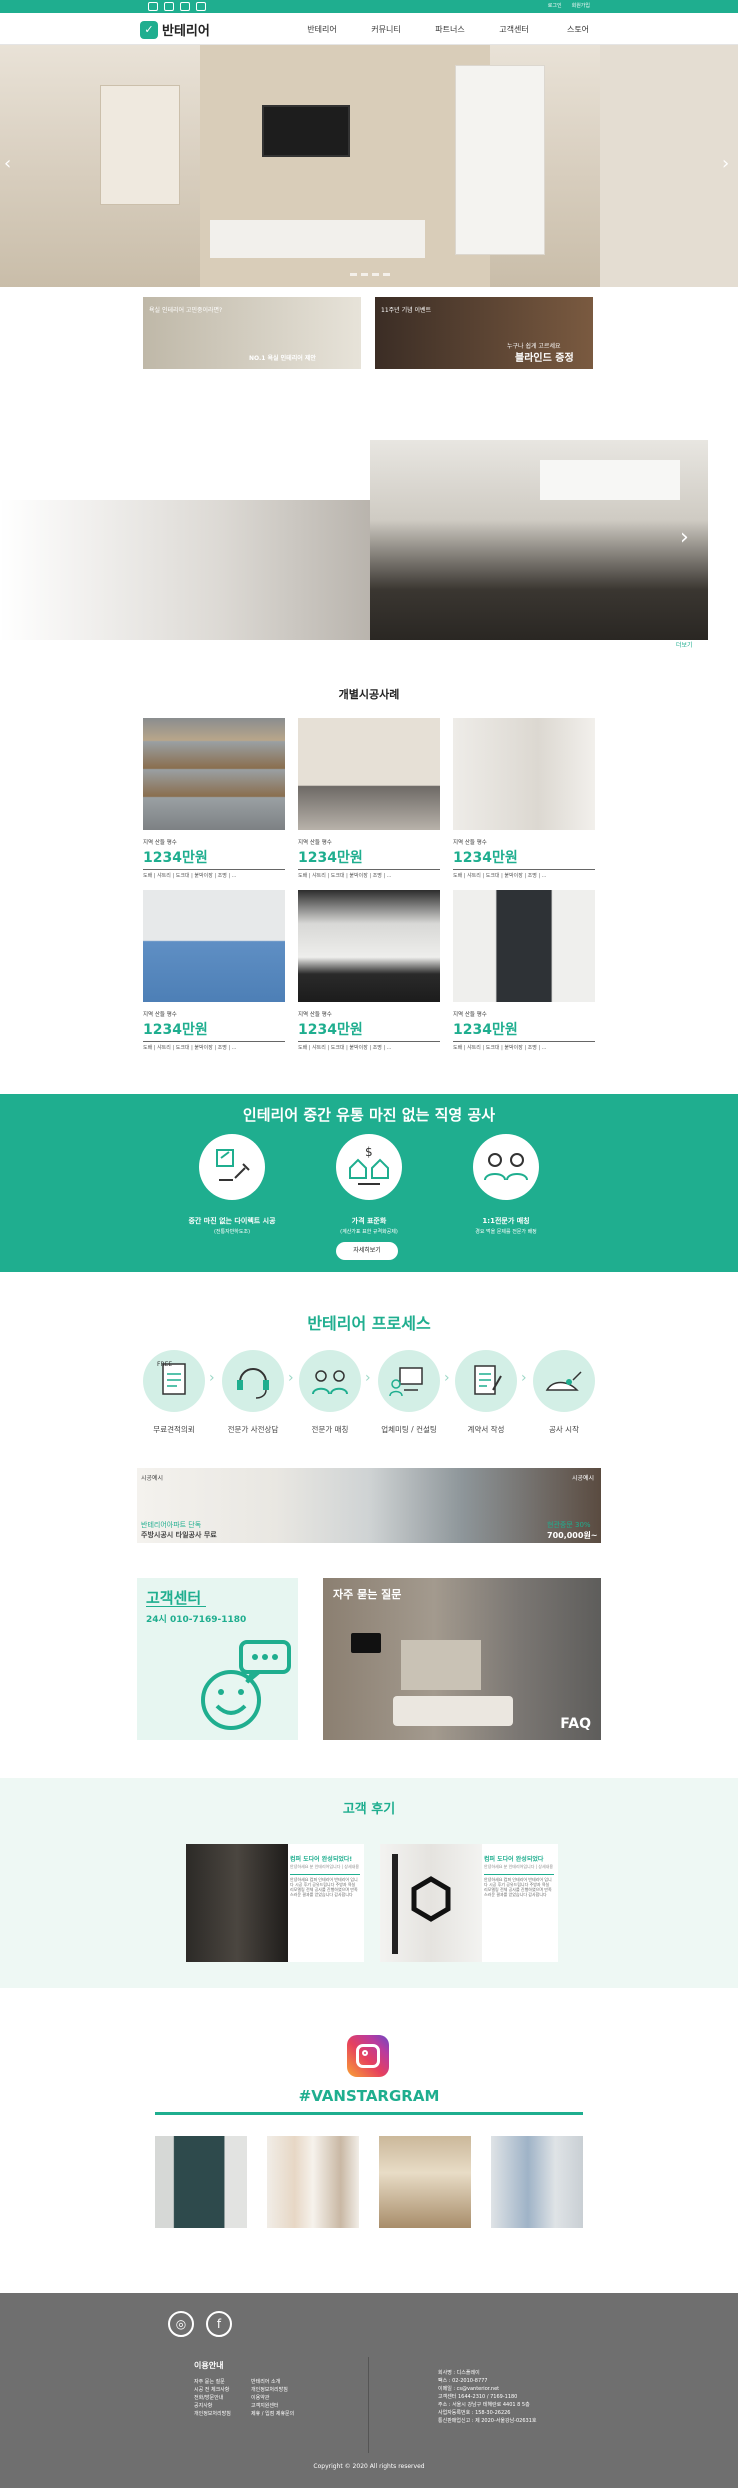 This screenshot has height=2488, width=738. Describe the element at coordinates (186, 31) in the screenshot. I see `logo-text: 반테리어` at that location.